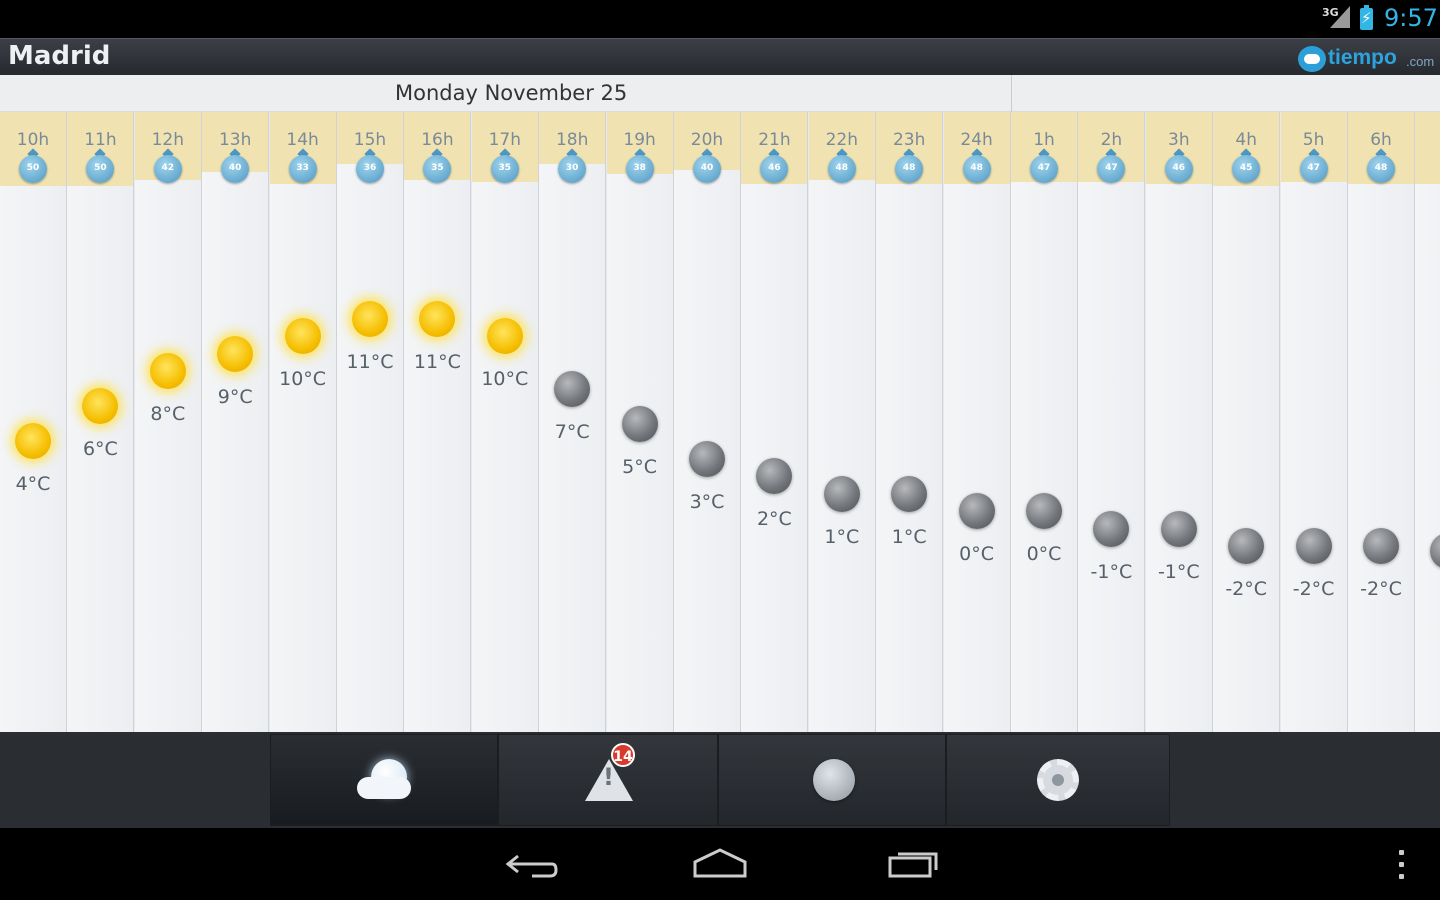 This screenshot has width=1440, height=900. What do you see at coordinates (623, 755) in the screenshot?
I see `alerts-badge: 14` at bounding box center [623, 755].